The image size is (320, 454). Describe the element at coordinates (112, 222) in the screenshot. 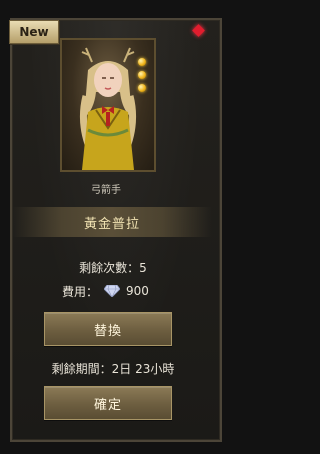

I see `character-name: 黃金普拉` at that location.